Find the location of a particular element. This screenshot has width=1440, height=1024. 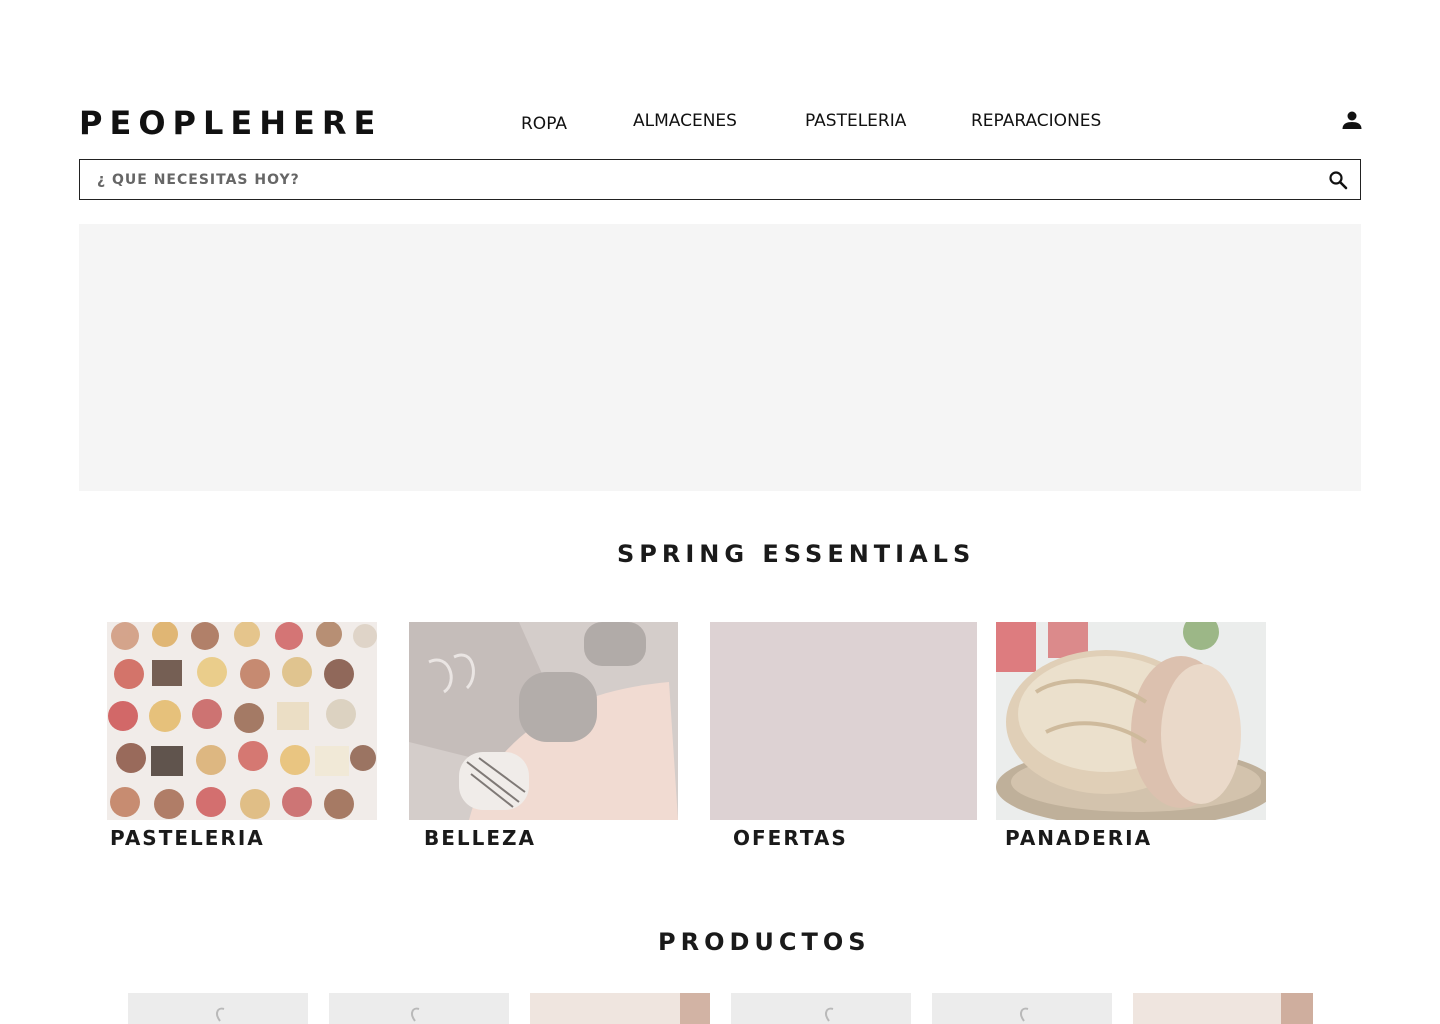

category-label-pasteleria: PASTELERIA is located at coordinates (187, 838).